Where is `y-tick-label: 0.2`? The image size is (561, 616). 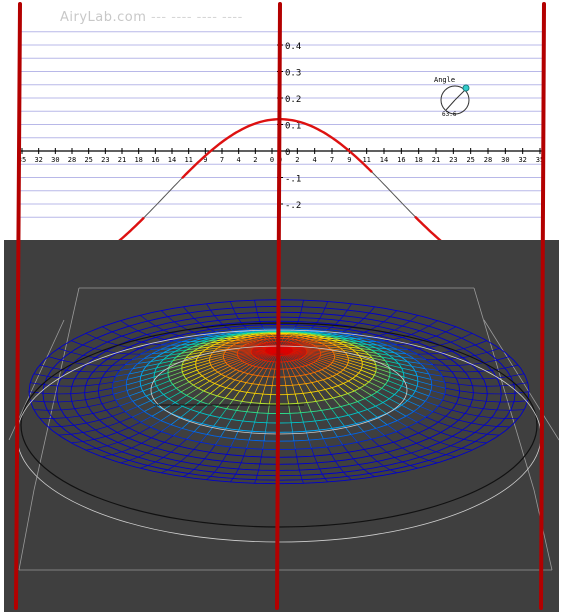 y-tick-label: 0.2 is located at coordinates (293, 100).